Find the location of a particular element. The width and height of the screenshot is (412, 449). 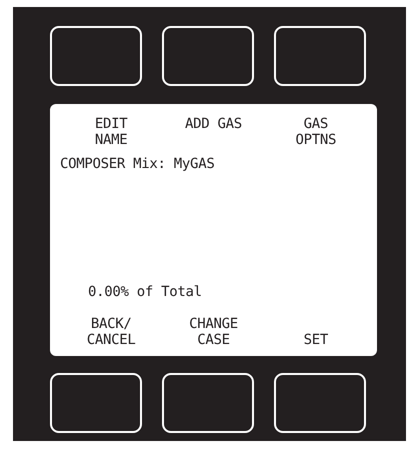

softkey-label: SET is located at coordinates (316, 340).